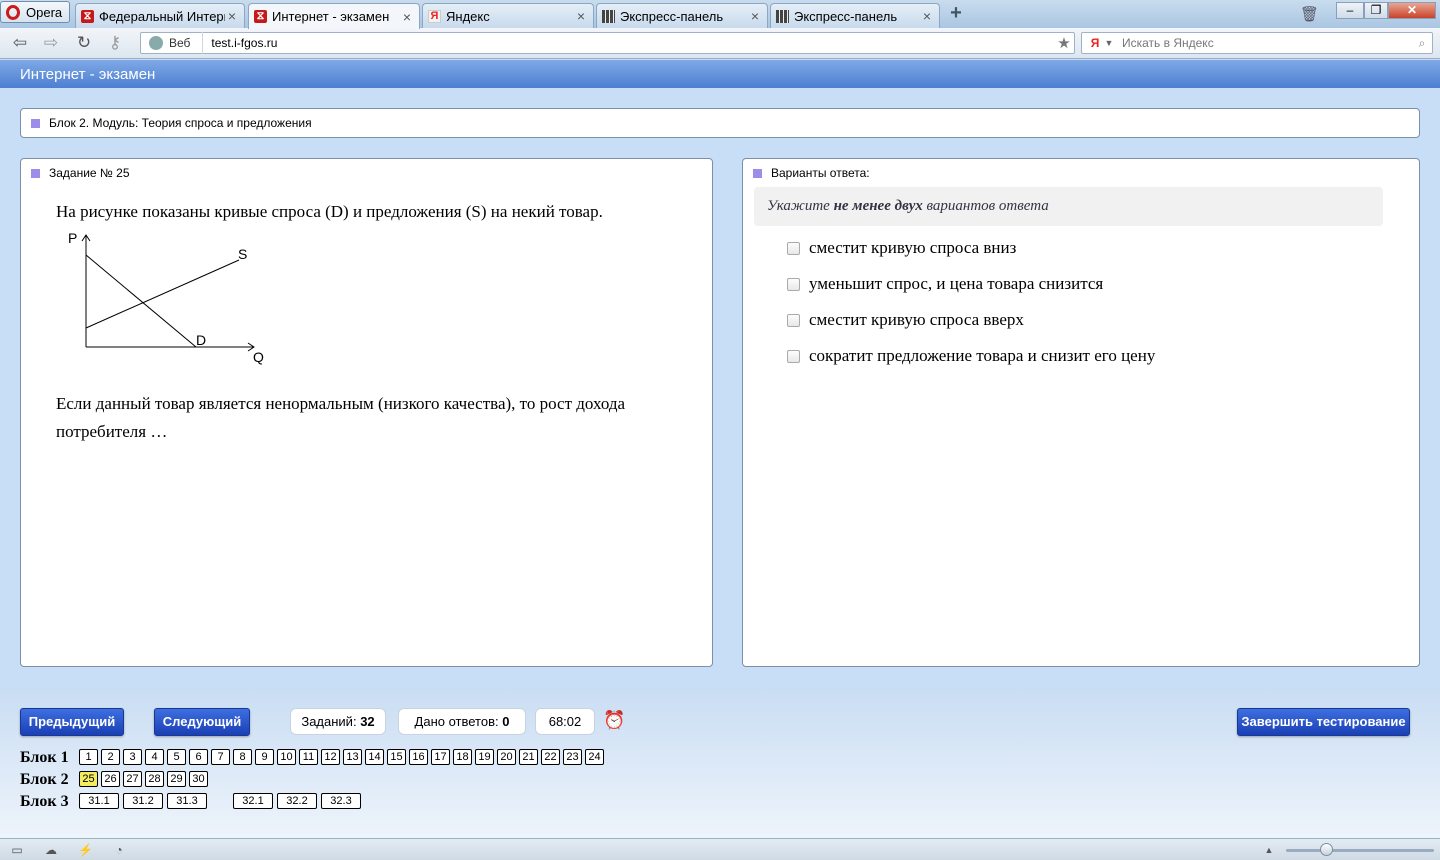  What do you see at coordinates (160, 15) in the screenshot?
I see `tab-fgos: ⧖ Федеральный Интерн… ×` at bounding box center [160, 15].